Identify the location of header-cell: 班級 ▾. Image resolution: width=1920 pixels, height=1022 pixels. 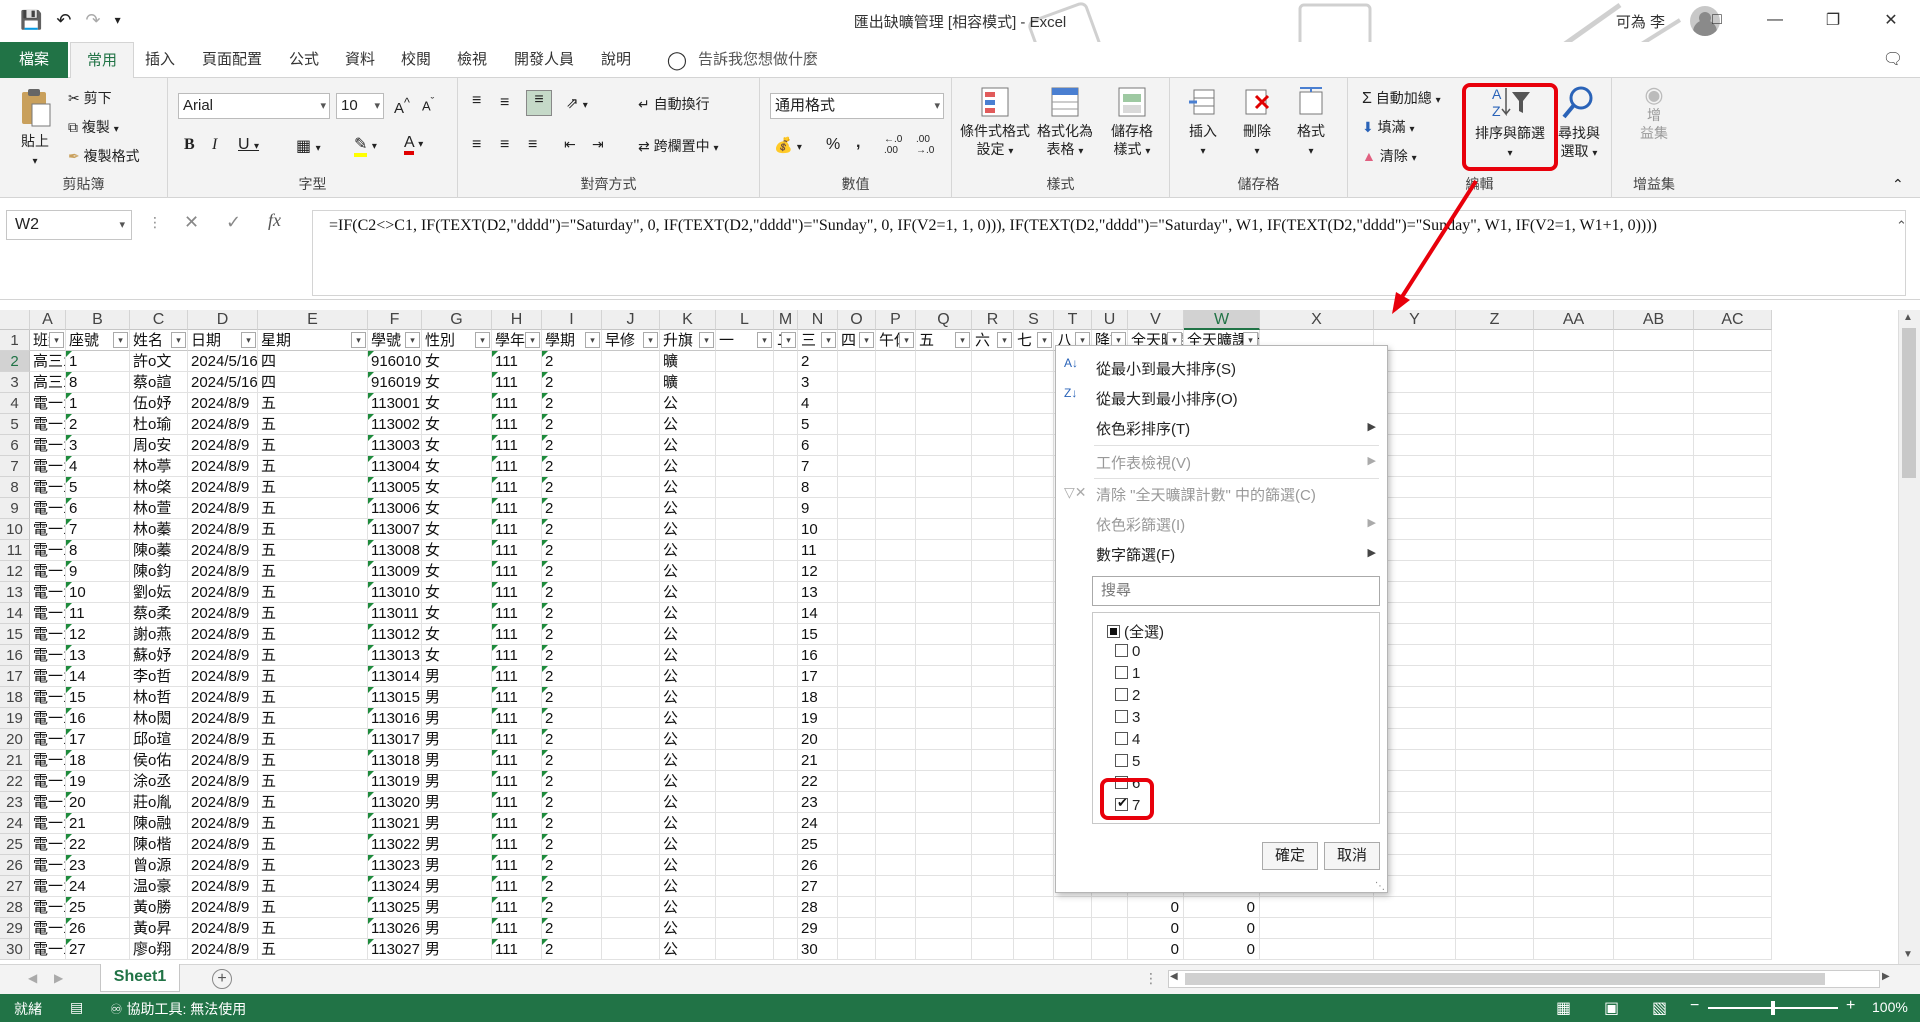
(48, 340).